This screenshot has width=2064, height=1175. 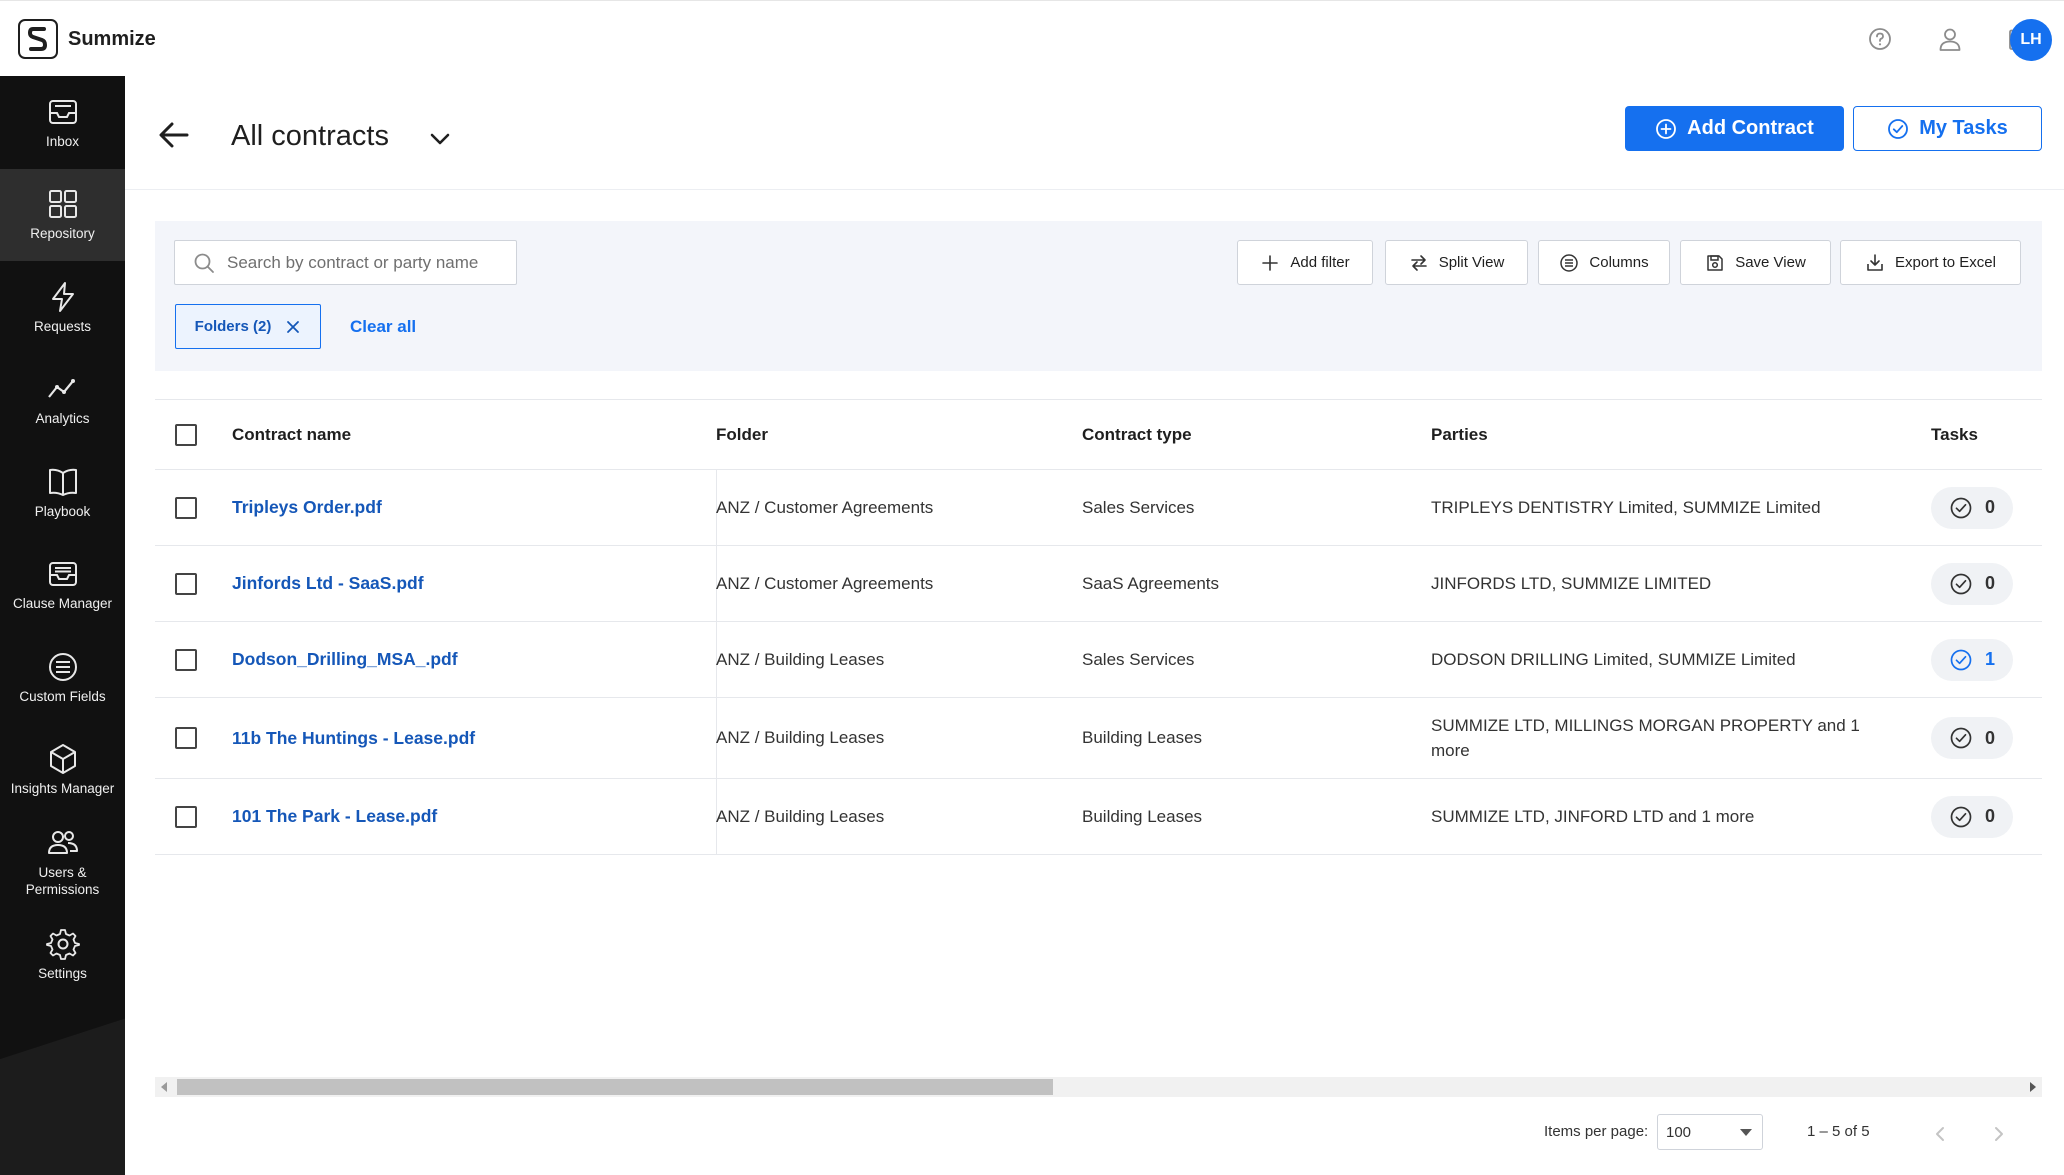 I want to click on grid-icon, so click(x=63, y=204).